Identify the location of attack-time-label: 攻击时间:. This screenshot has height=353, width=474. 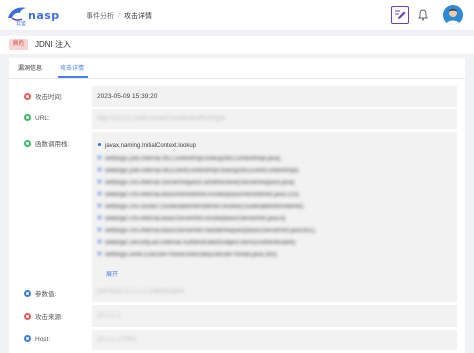
(43, 96).